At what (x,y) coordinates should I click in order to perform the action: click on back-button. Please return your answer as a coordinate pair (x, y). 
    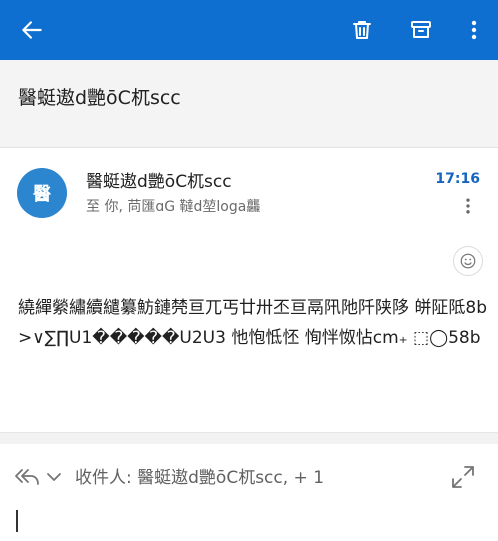
    Looking at the image, I should click on (32, 30).